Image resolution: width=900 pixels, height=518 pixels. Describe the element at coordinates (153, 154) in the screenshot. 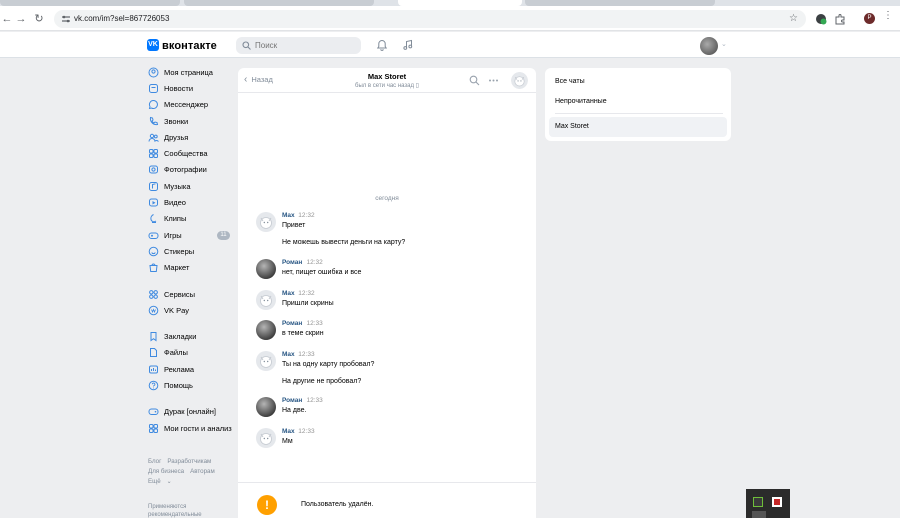

I see `communities-icon` at that location.